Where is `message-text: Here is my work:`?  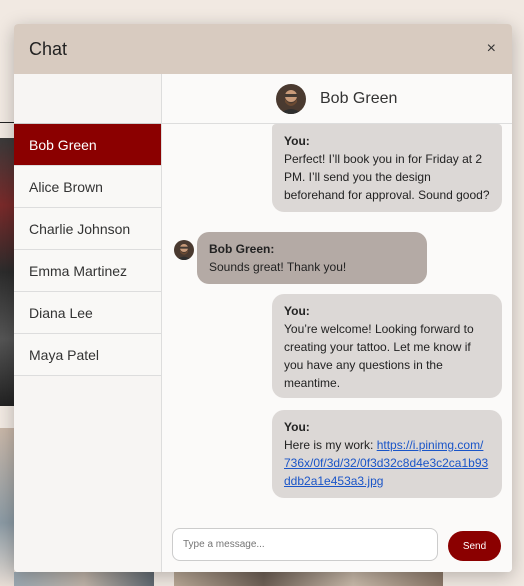 message-text: Here is my work: is located at coordinates (330, 445).